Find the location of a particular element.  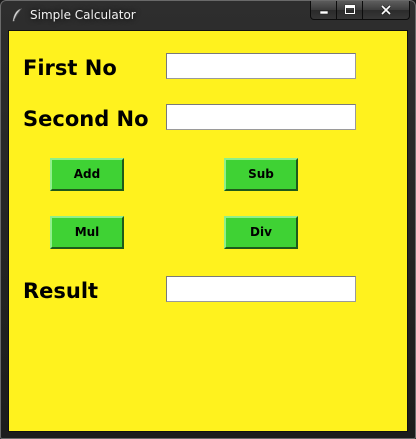

first-number-label: First No is located at coordinates (70, 68).